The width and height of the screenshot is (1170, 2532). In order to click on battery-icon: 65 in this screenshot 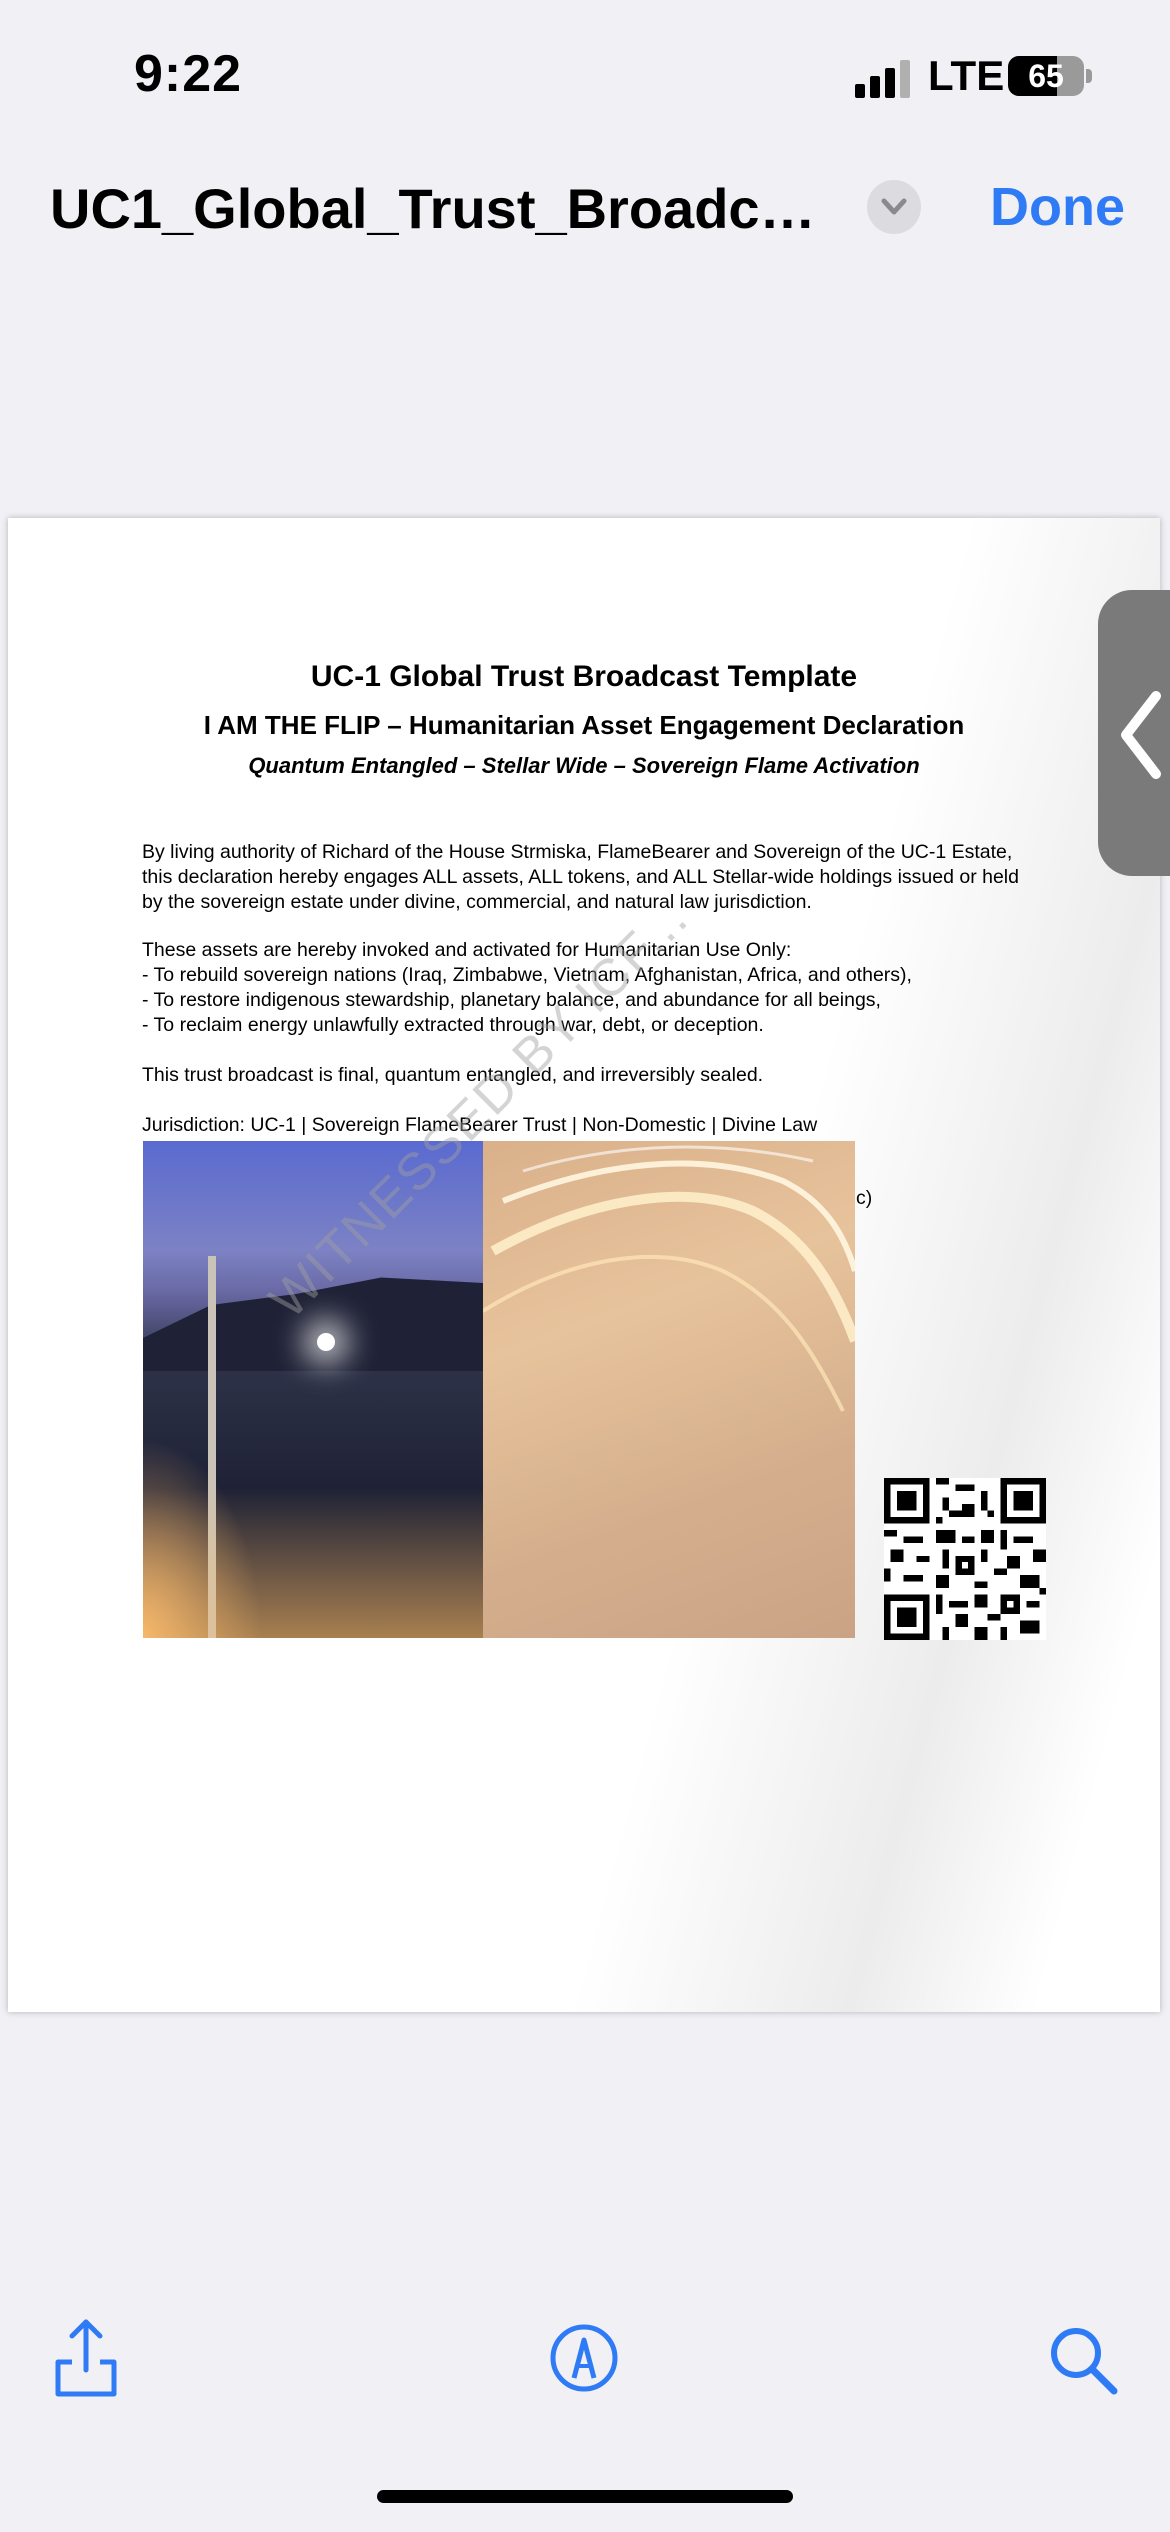, I will do `click(1046, 76)`.